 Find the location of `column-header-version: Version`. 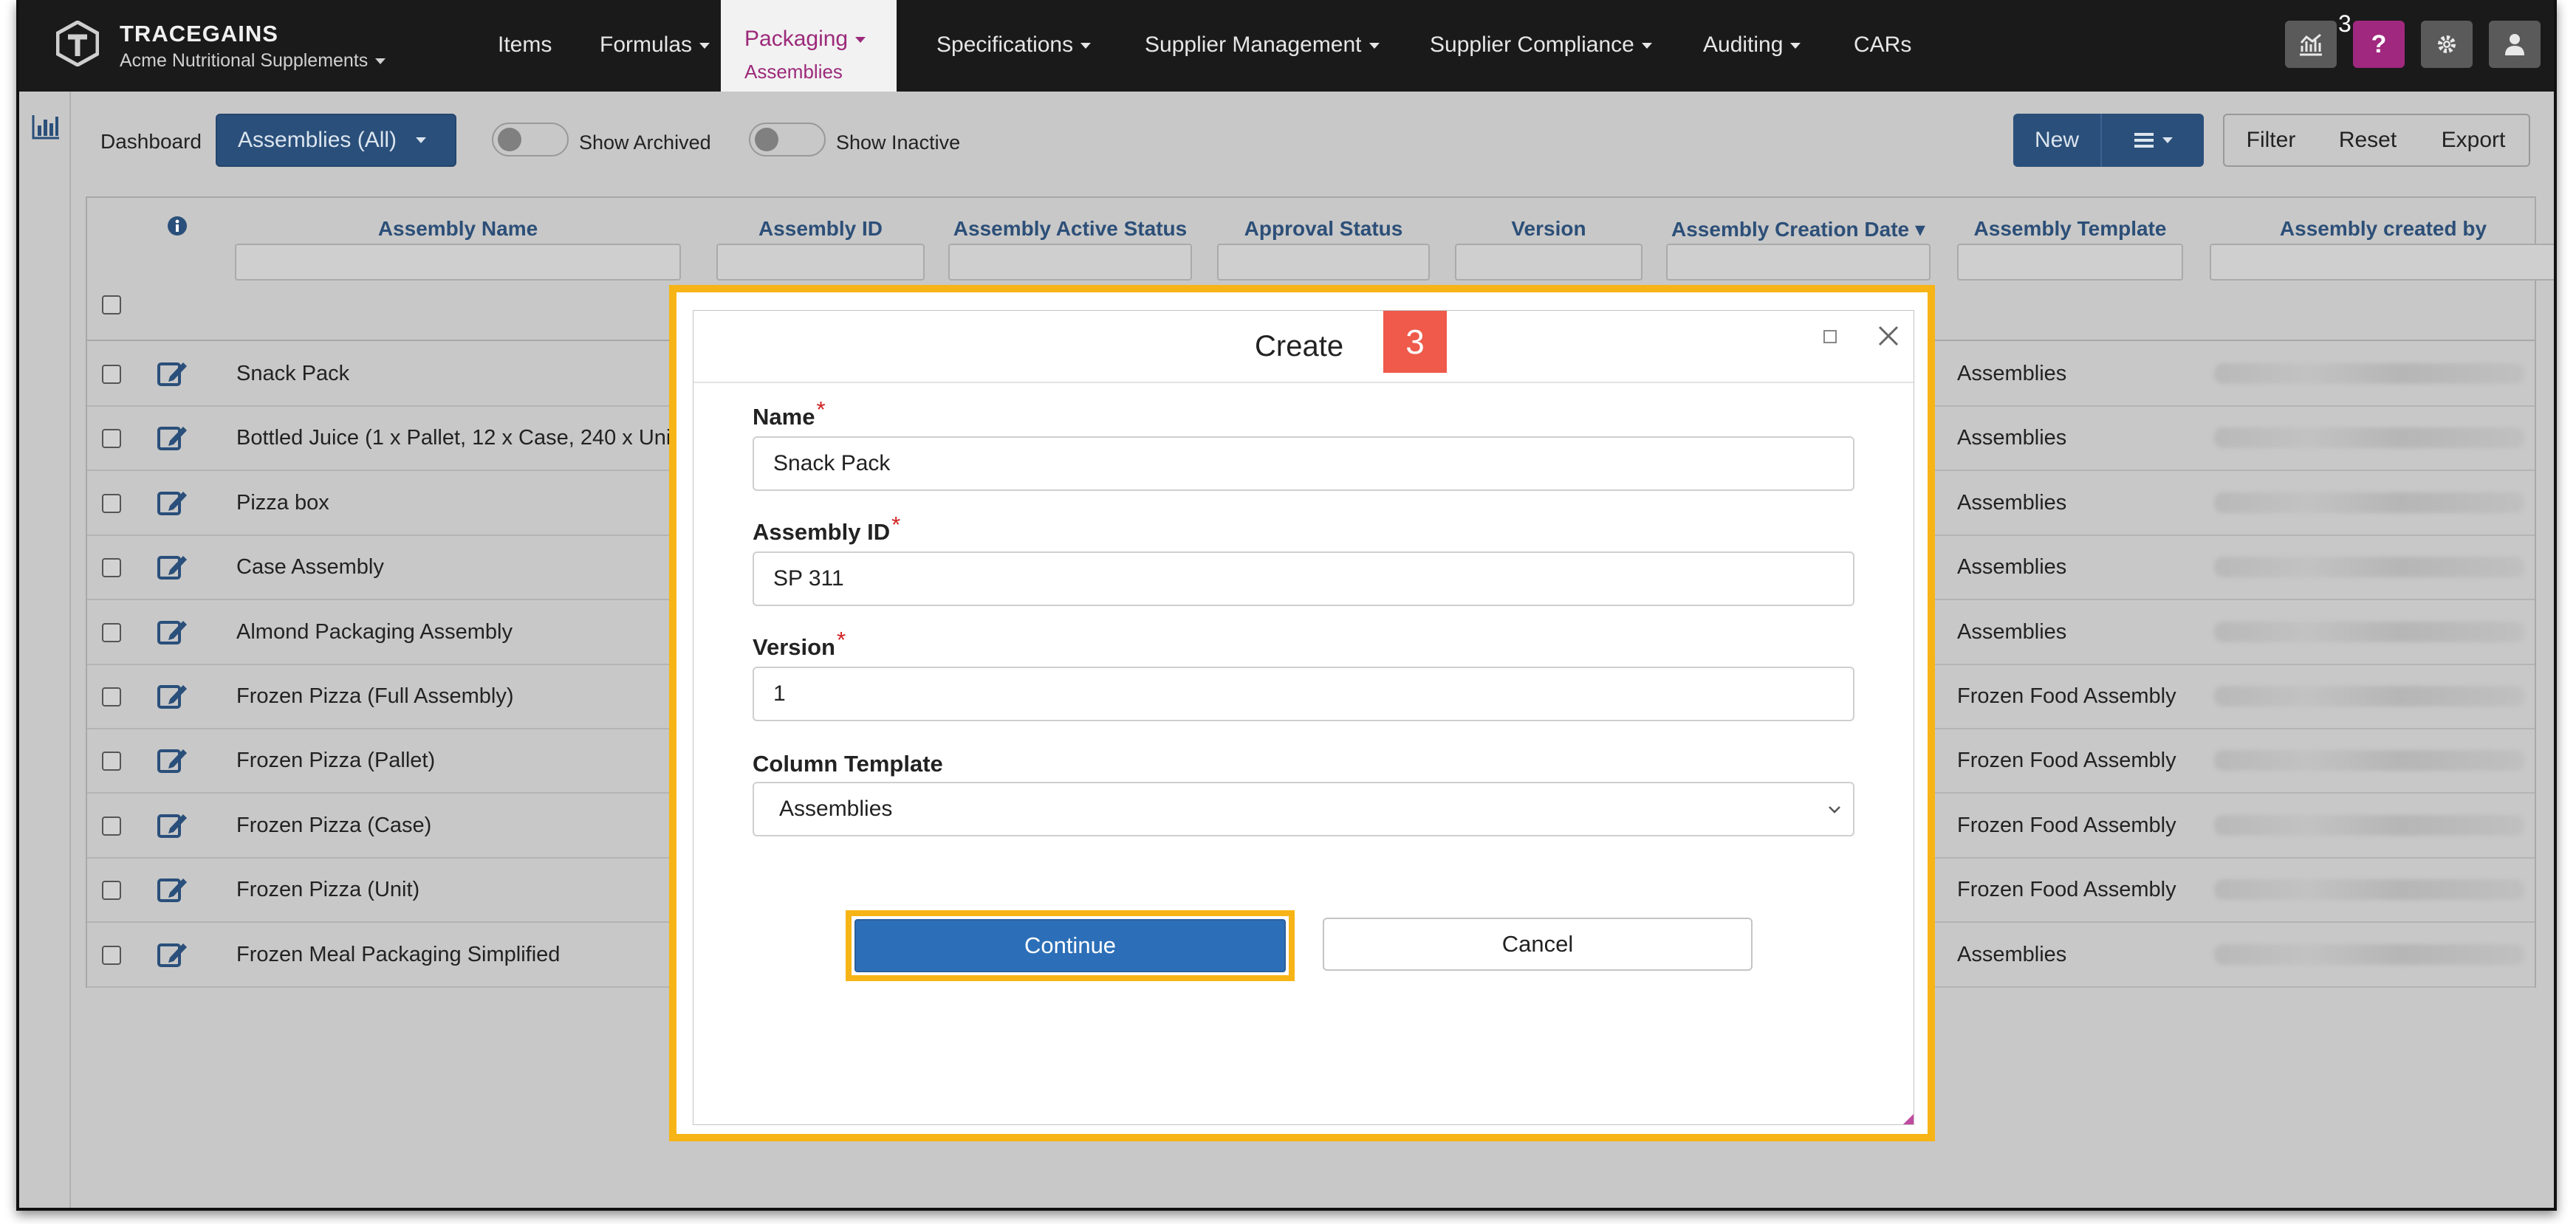

column-header-version: Version is located at coordinates (1548, 229).